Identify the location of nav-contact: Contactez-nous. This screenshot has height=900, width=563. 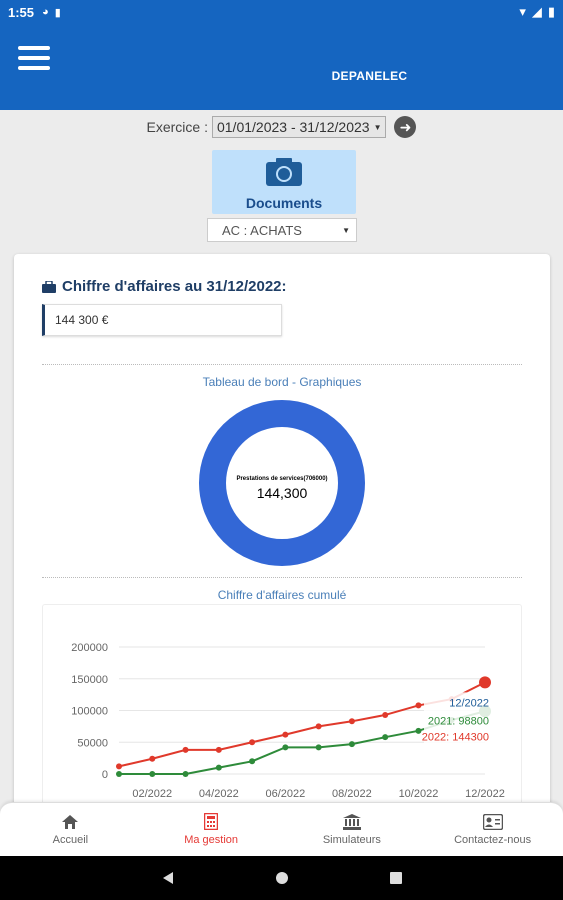
(492, 829).